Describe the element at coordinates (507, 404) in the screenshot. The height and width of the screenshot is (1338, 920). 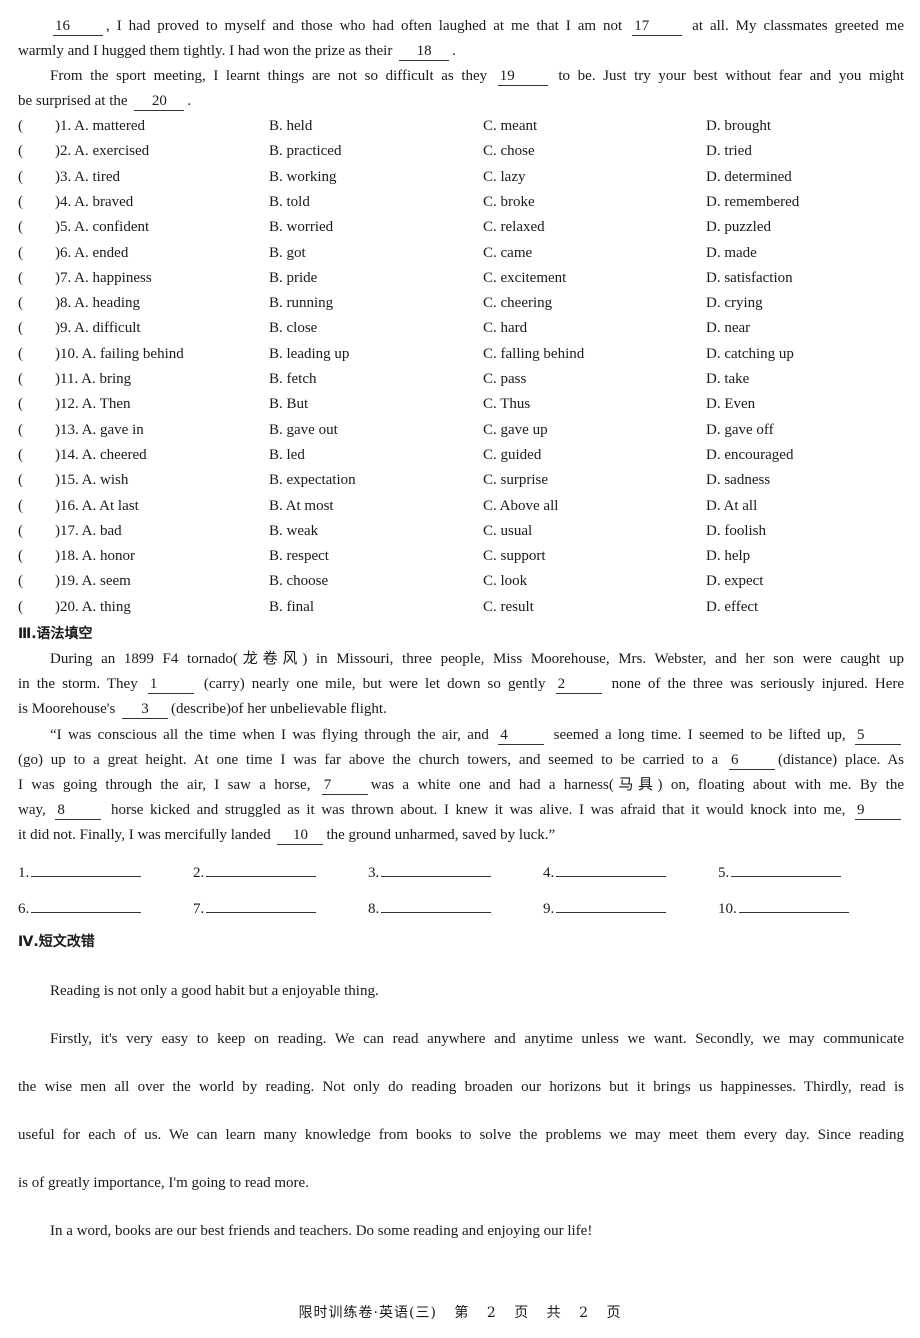
I see `option-c: C. Thus` at that location.